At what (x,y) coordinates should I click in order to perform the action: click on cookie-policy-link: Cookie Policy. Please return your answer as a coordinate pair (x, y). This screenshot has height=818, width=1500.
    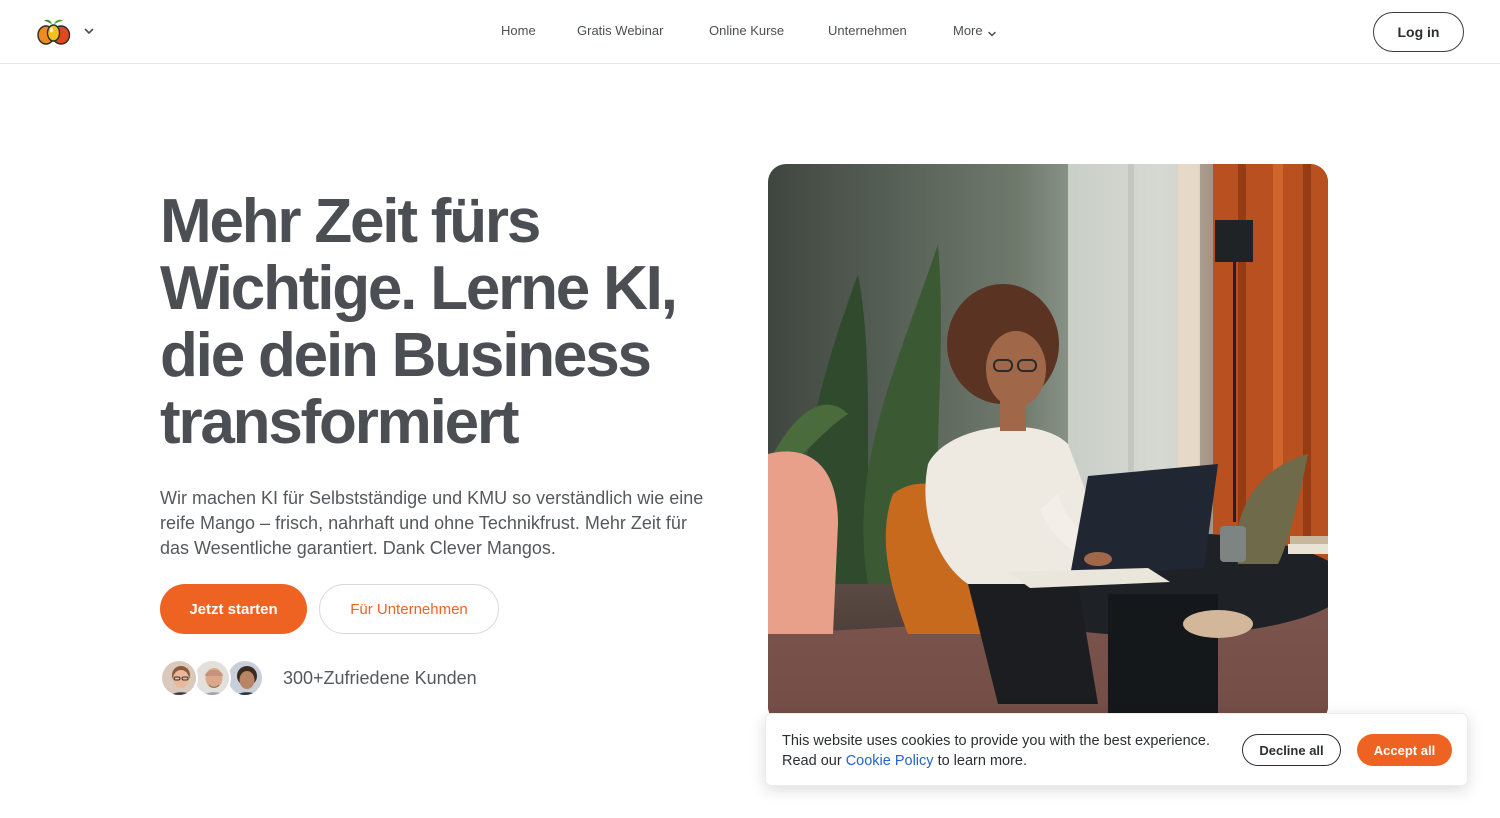
    Looking at the image, I should click on (890, 761).